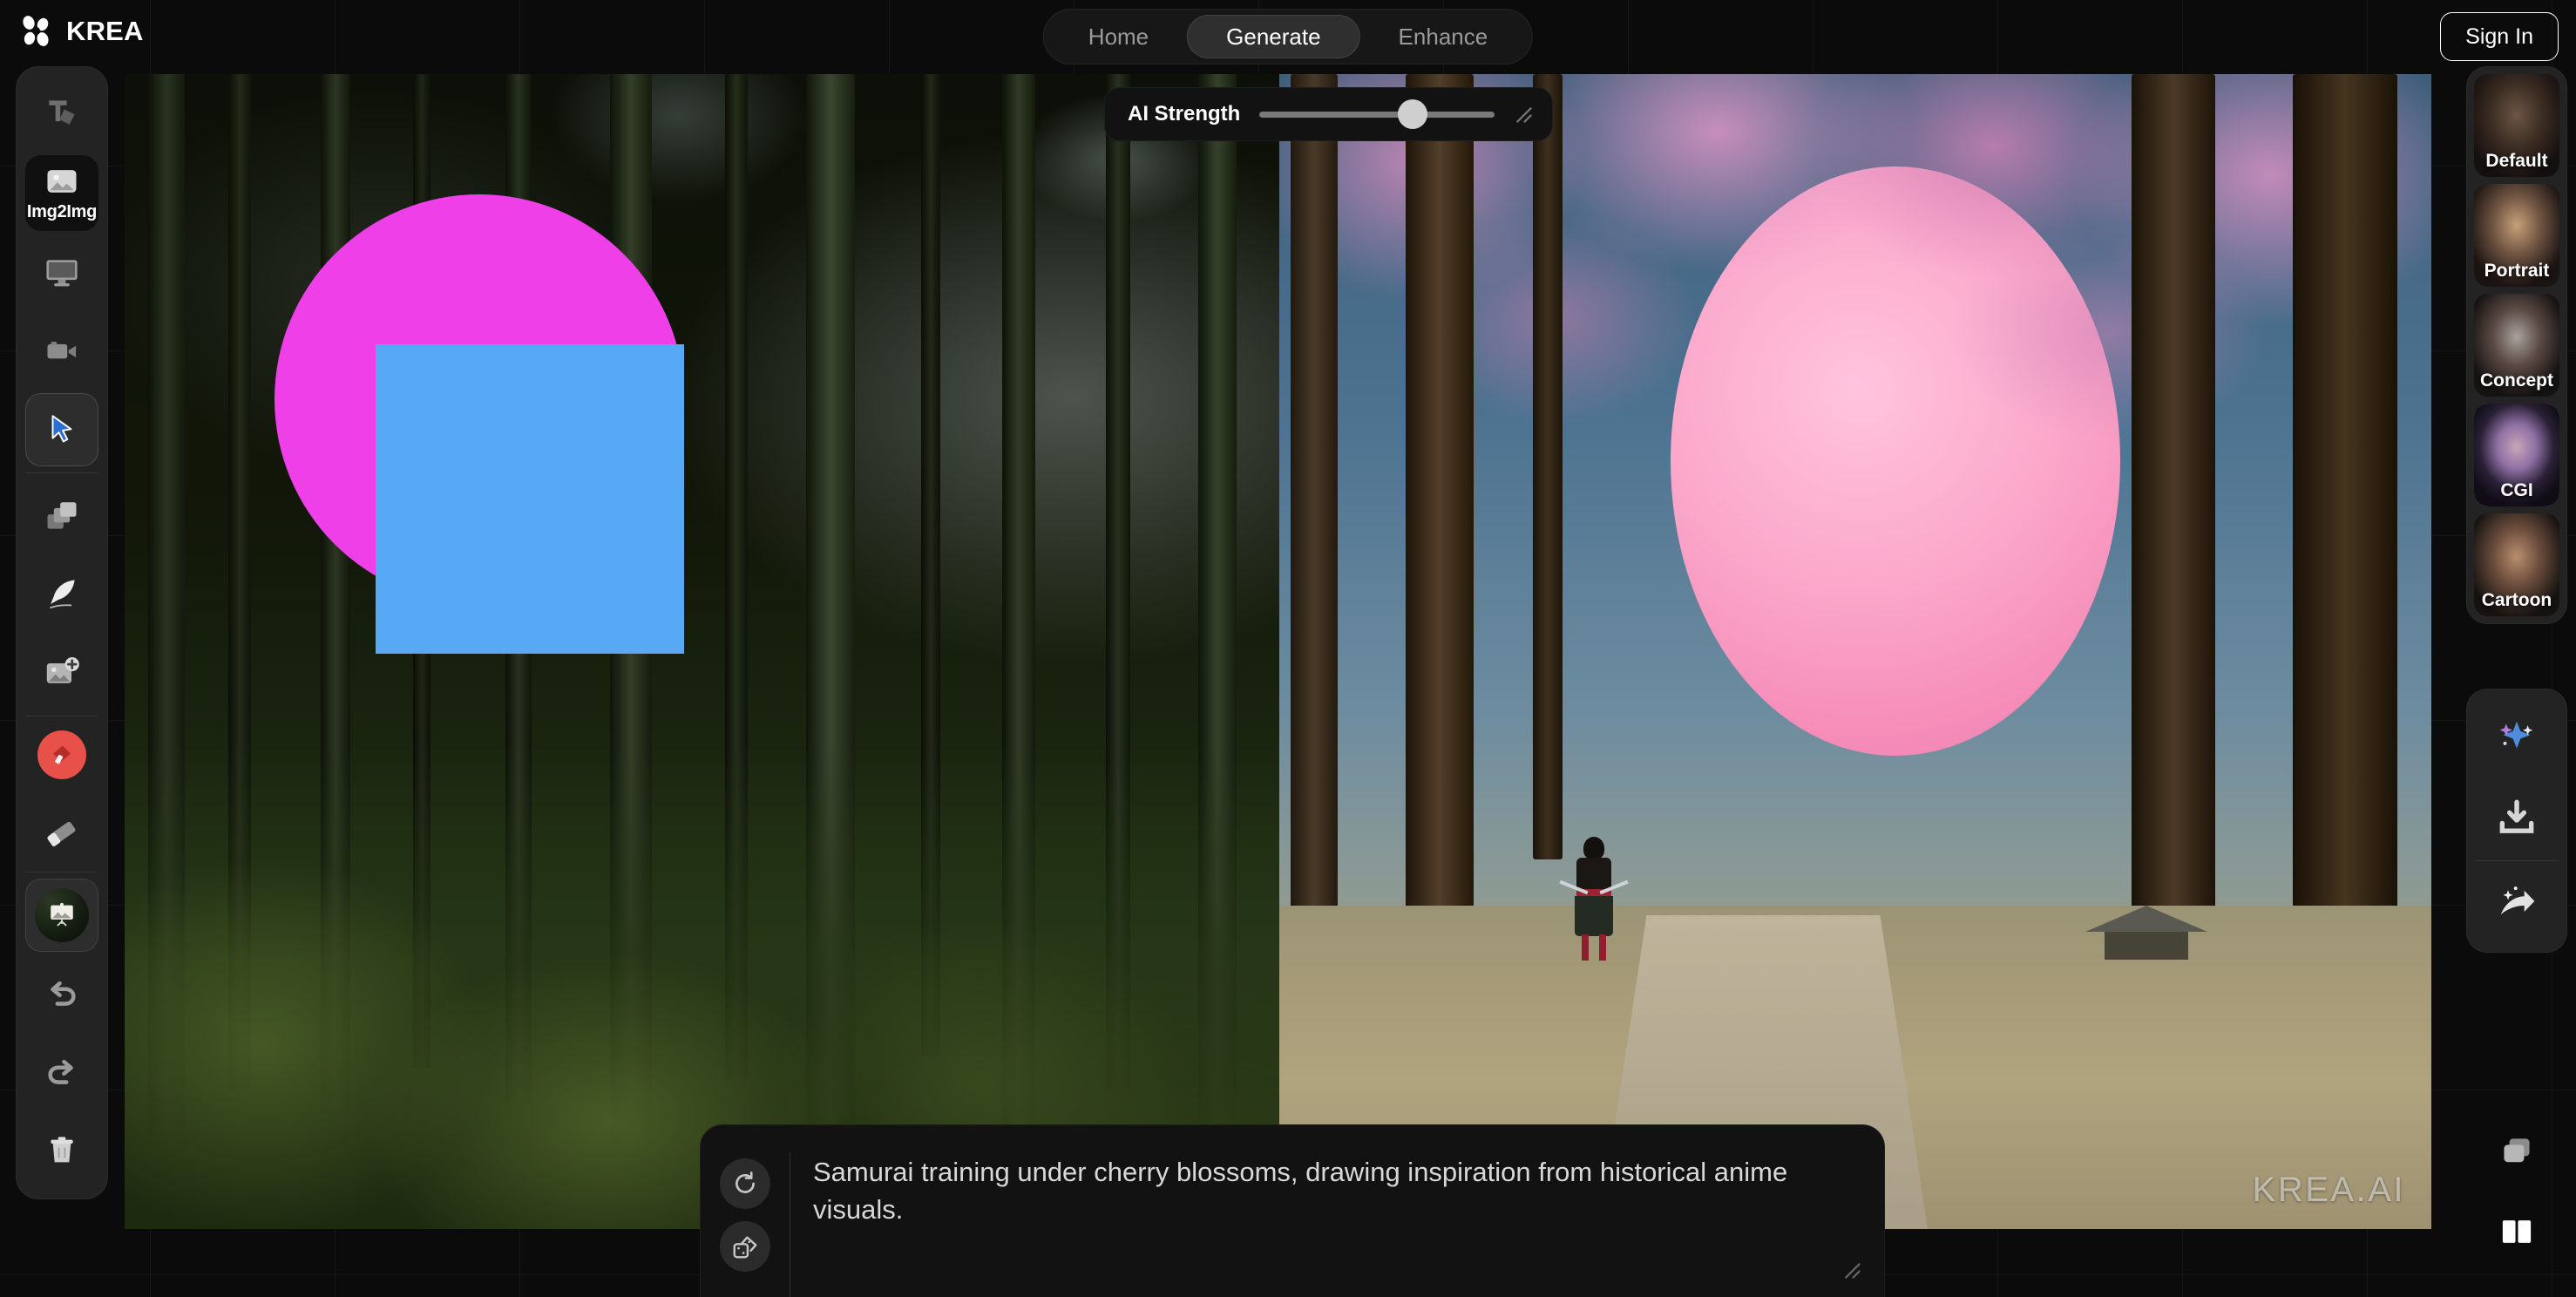 The width and height of the screenshot is (2576, 1297). I want to click on prompt-bar, so click(1292, 1210).